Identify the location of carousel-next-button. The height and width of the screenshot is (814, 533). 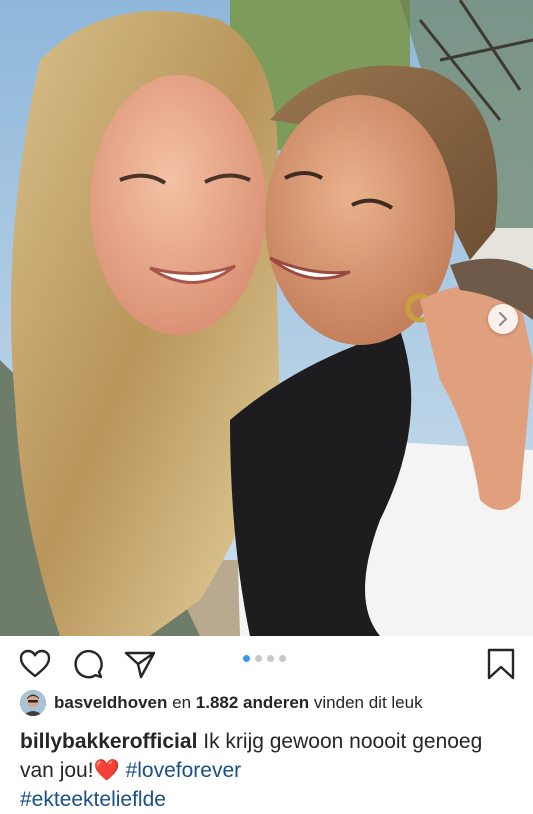
(503, 319).